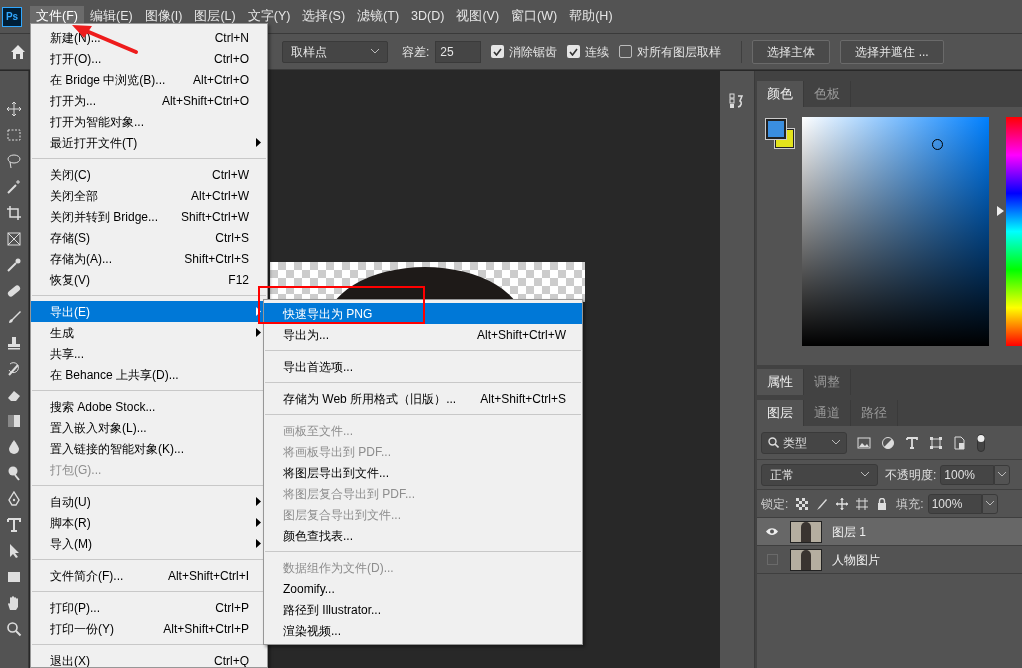 The height and width of the screenshot is (668, 1022). What do you see at coordinates (591, 16) in the screenshot?
I see `menu-item: 帮助(H)` at bounding box center [591, 16].